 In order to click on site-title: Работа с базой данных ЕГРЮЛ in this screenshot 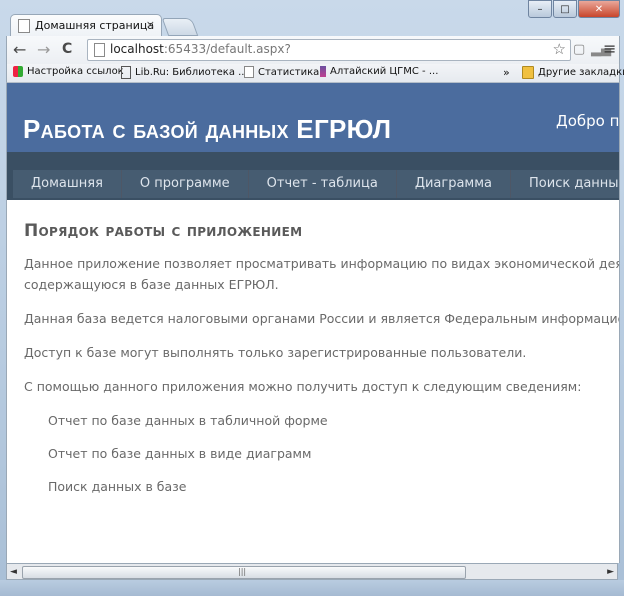, I will do `click(207, 129)`.